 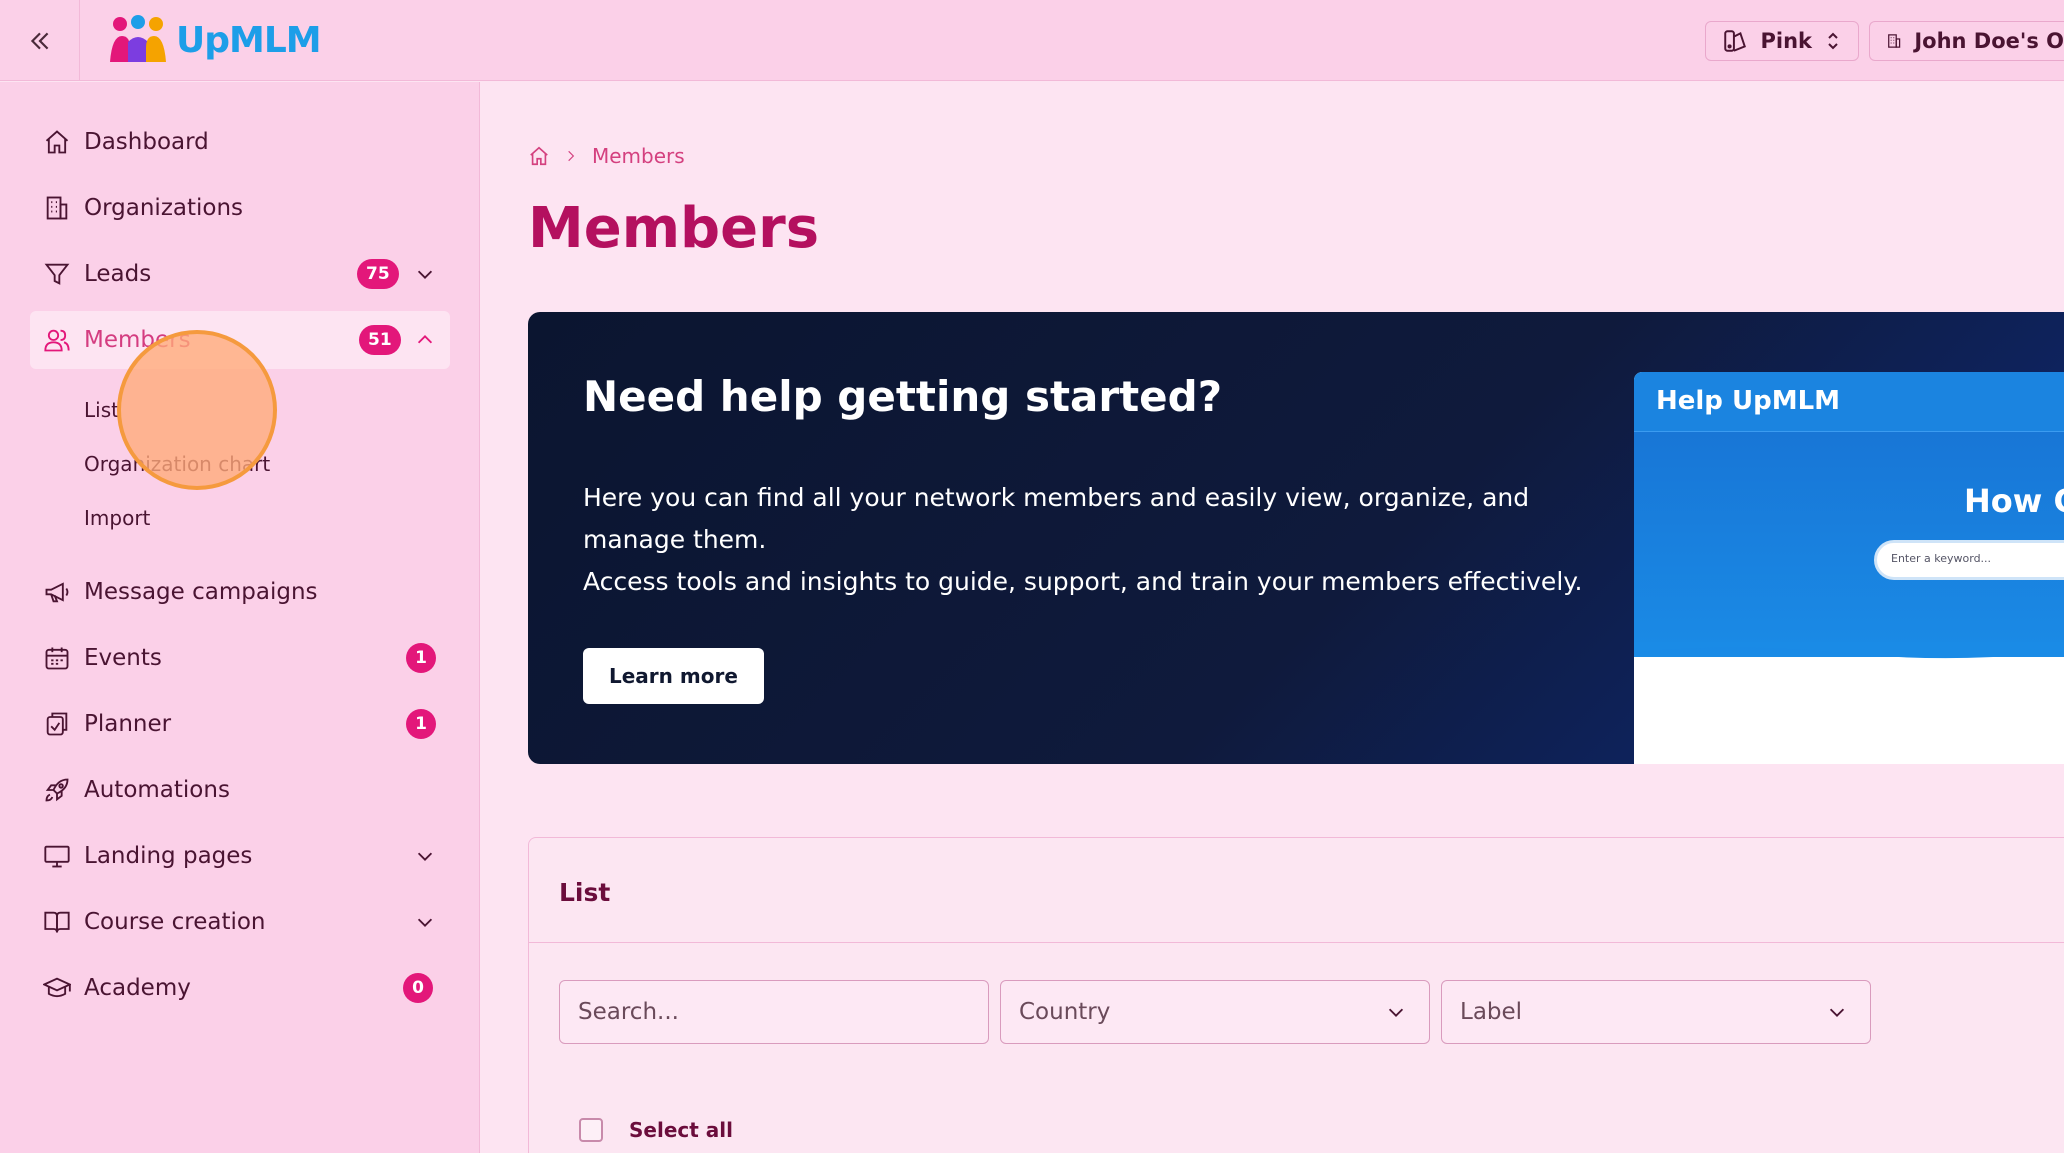 What do you see at coordinates (378, 274) in the screenshot?
I see `leads-count-badge: 75` at bounding box center [378, 274].